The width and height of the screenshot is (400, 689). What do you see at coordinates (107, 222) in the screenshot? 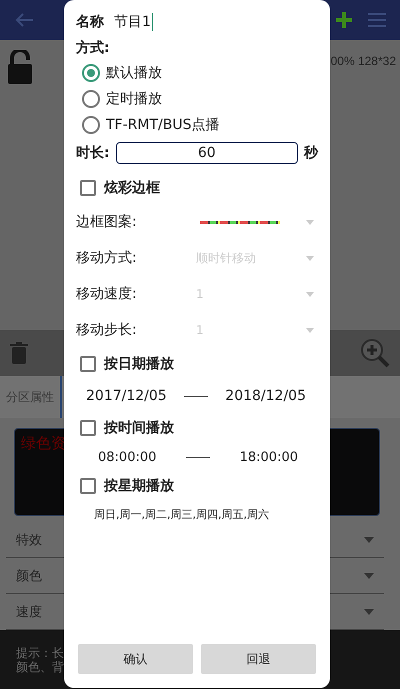
I see `setting-label: 边框图案:` at bounding box center [107, 222].